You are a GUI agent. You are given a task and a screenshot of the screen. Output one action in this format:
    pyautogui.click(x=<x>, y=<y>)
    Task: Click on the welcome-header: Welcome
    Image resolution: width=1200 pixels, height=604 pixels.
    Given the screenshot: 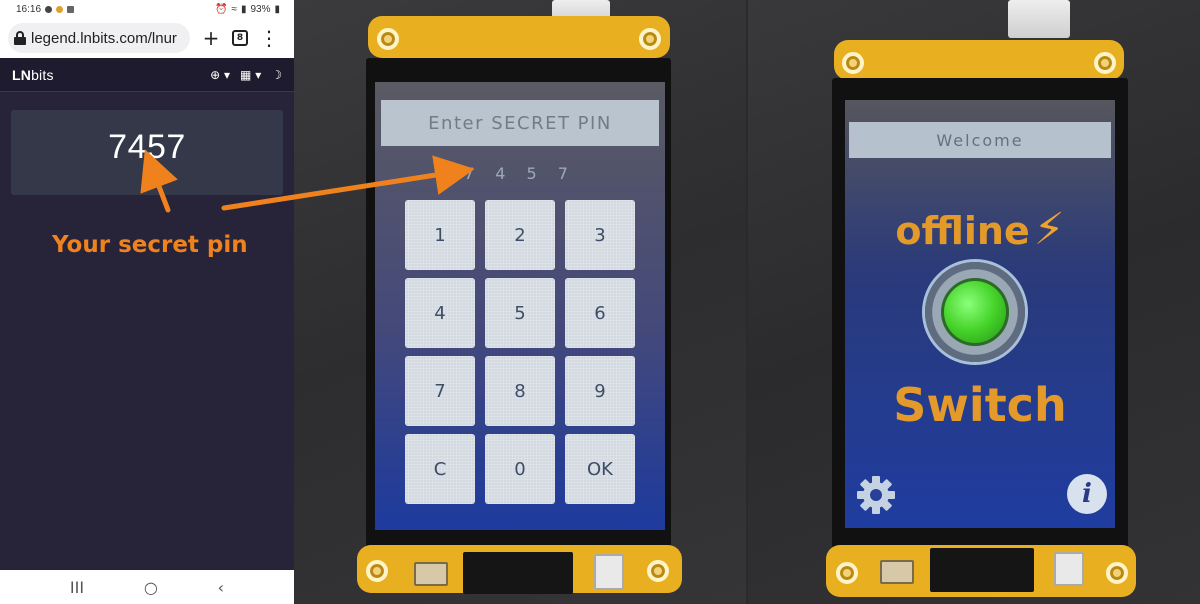 What is the action you would take?
    pyautogui.click(x=980, y=140)
    